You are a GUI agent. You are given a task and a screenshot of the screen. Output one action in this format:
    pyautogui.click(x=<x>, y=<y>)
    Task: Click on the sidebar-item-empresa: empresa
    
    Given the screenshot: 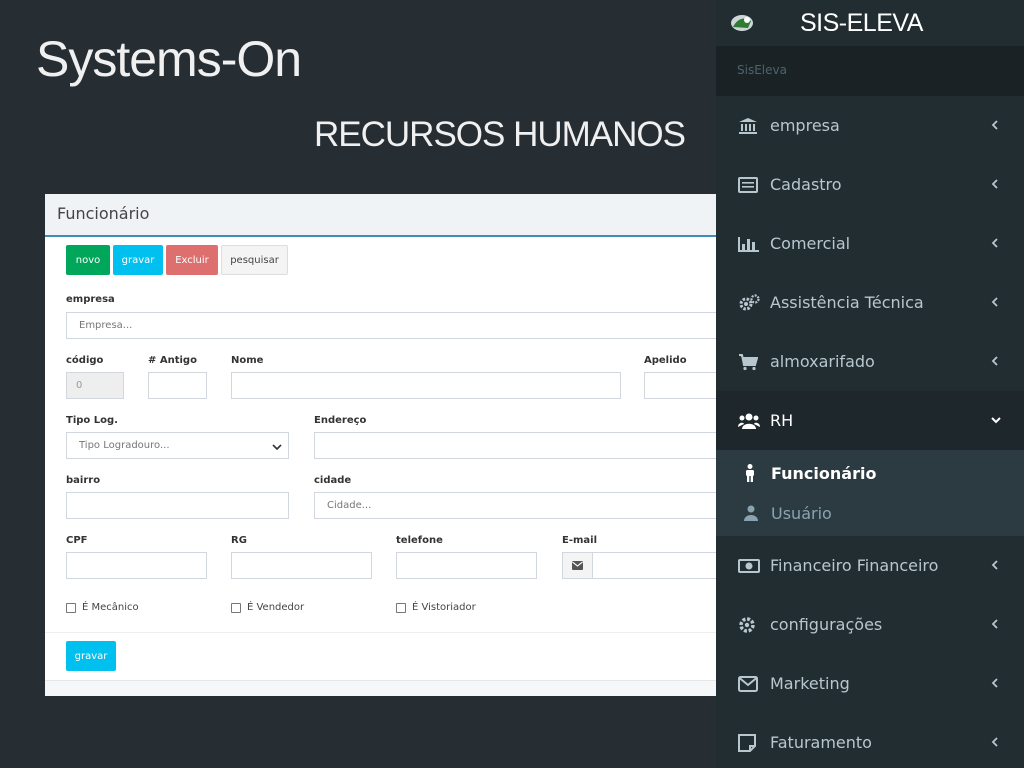 What is the action you would take?
    pyautogui.click(x=870, y=125)
    